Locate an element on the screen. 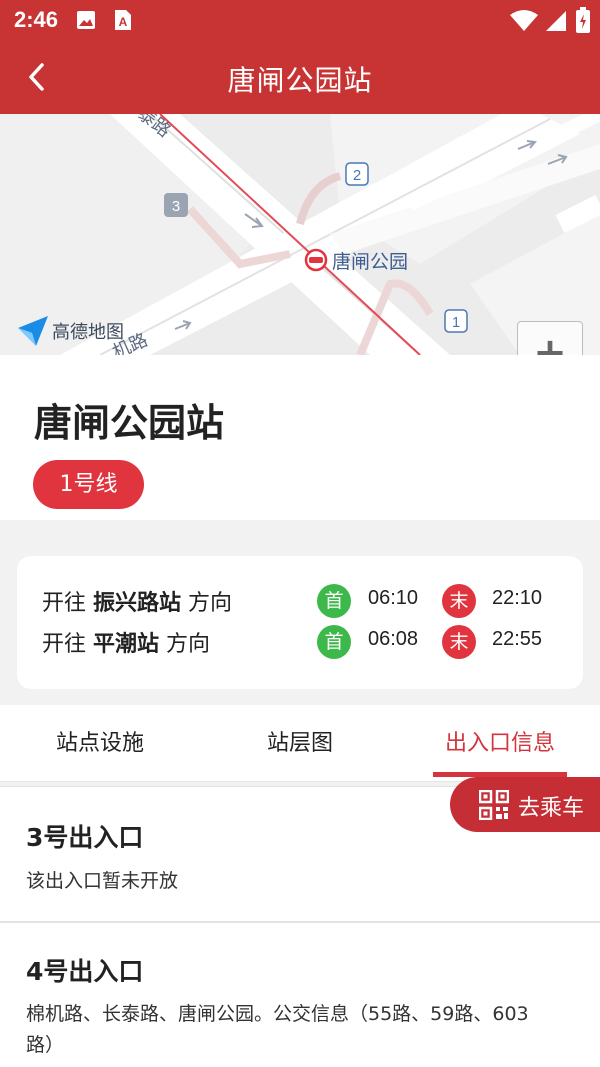  exit-title: 3号出入口 is located at coordinates (85, 837).